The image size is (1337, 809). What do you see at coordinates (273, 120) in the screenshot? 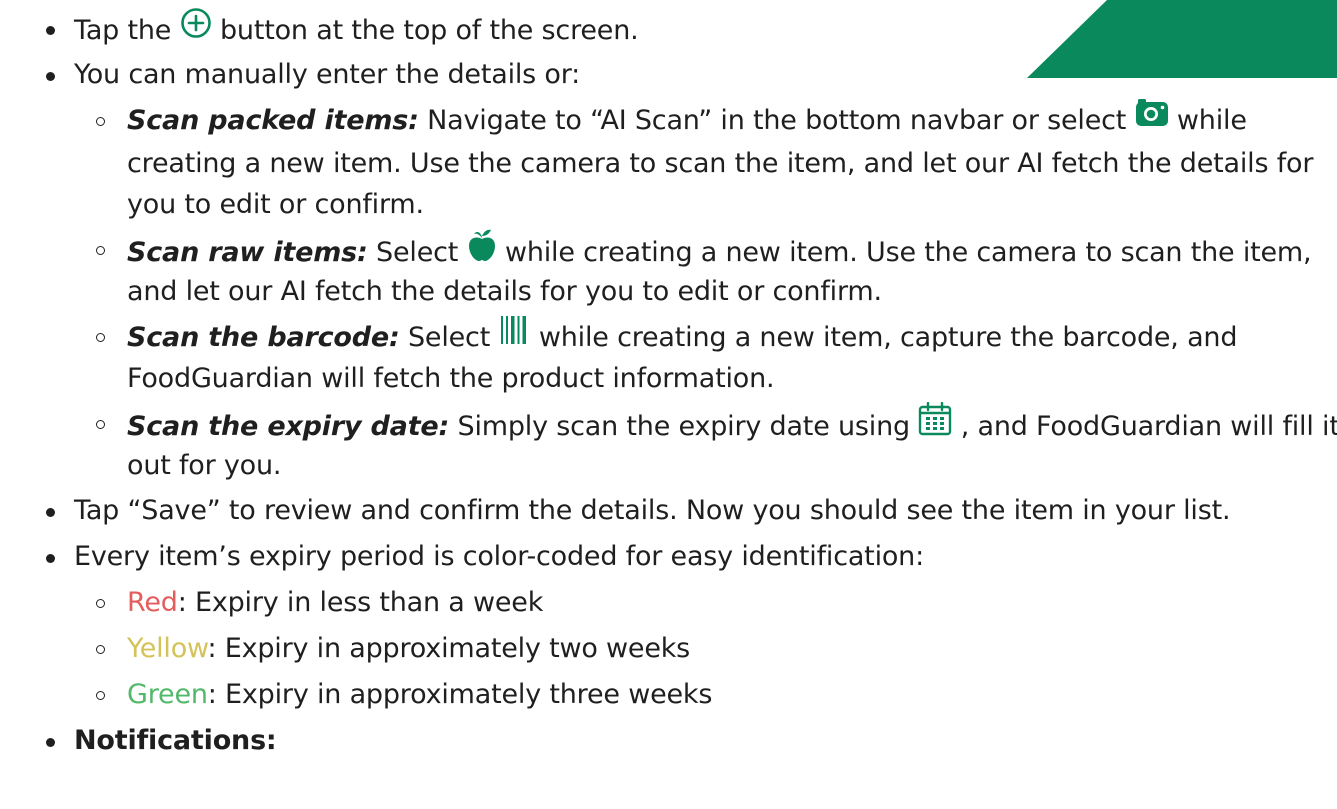
I see `sub-item-label: Scan packed items:` at bounding box center [273, 120].